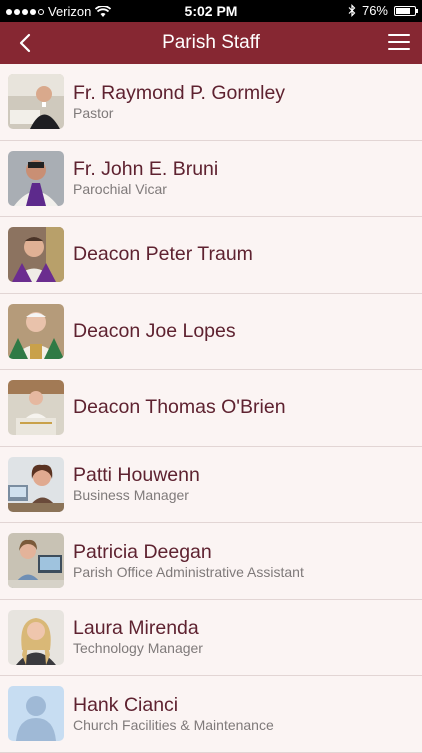  I want to click on woman-with-long-hair-icon, so click(36, 637).